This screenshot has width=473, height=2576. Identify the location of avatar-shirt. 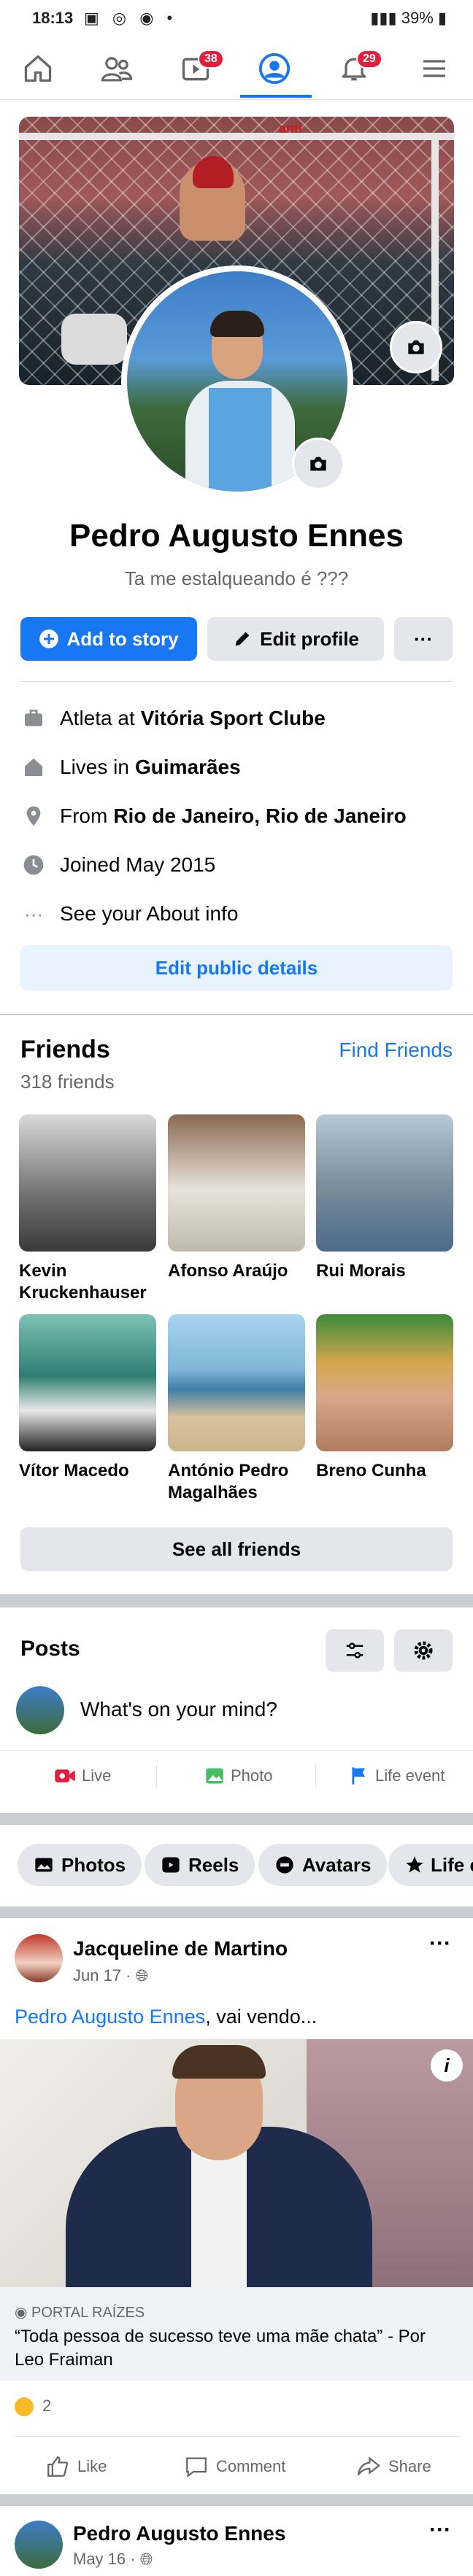
(240, 440).